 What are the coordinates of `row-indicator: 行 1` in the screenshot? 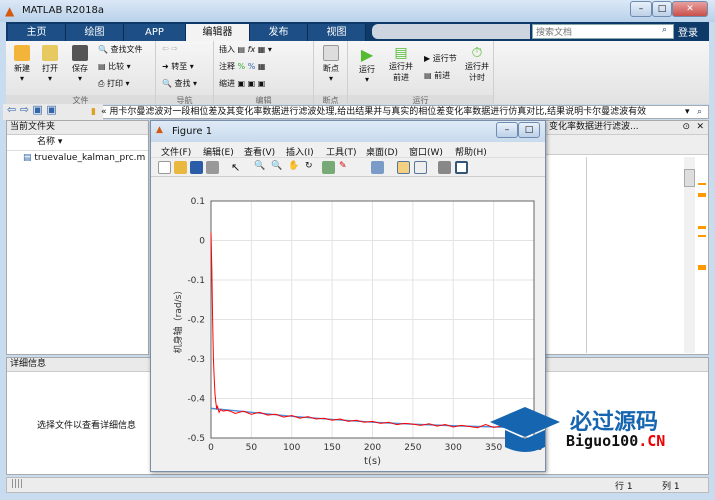 It's located at (624, 485).